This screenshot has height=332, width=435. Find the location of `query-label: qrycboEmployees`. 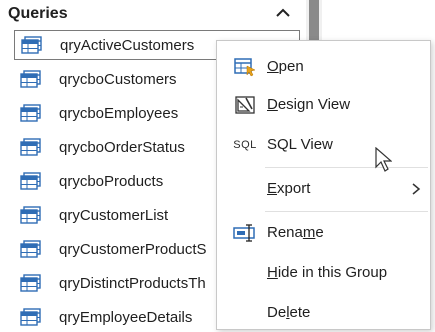

query-label: qrycboEmployees is located at coordinates (119, 113).